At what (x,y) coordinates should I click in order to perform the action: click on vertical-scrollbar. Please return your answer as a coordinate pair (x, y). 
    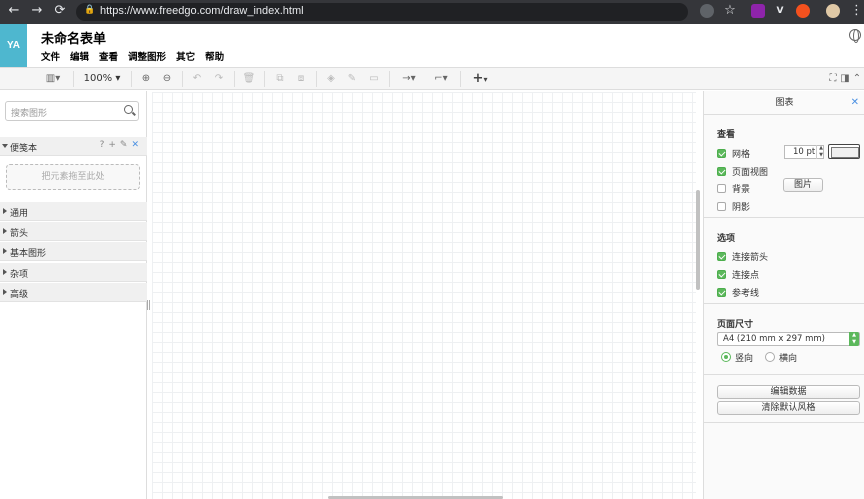
    Looking at the image, I should click on (698, 240).